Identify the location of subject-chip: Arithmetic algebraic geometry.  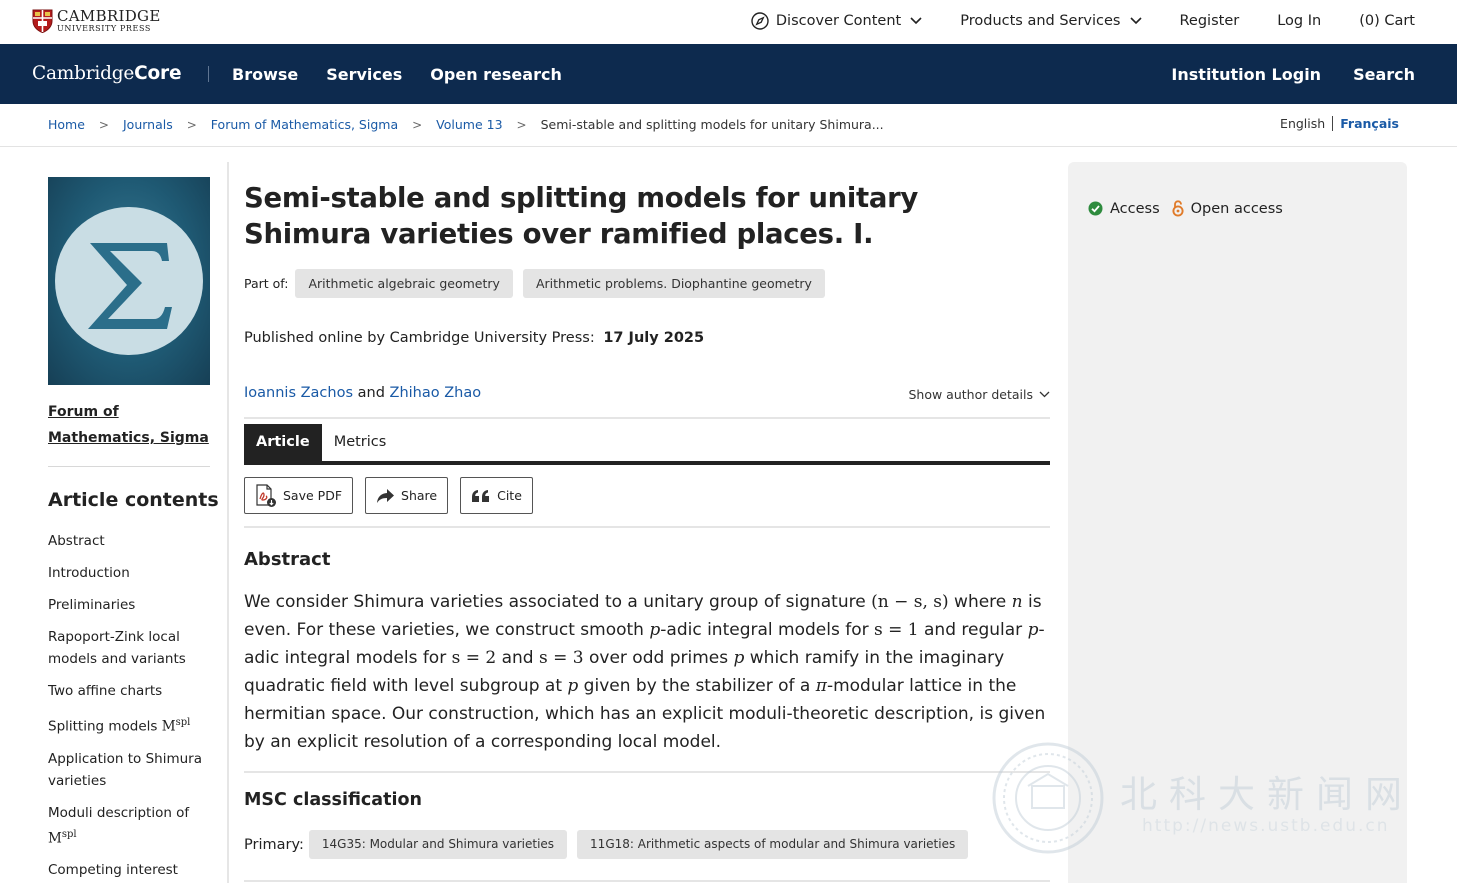
(404, 283).